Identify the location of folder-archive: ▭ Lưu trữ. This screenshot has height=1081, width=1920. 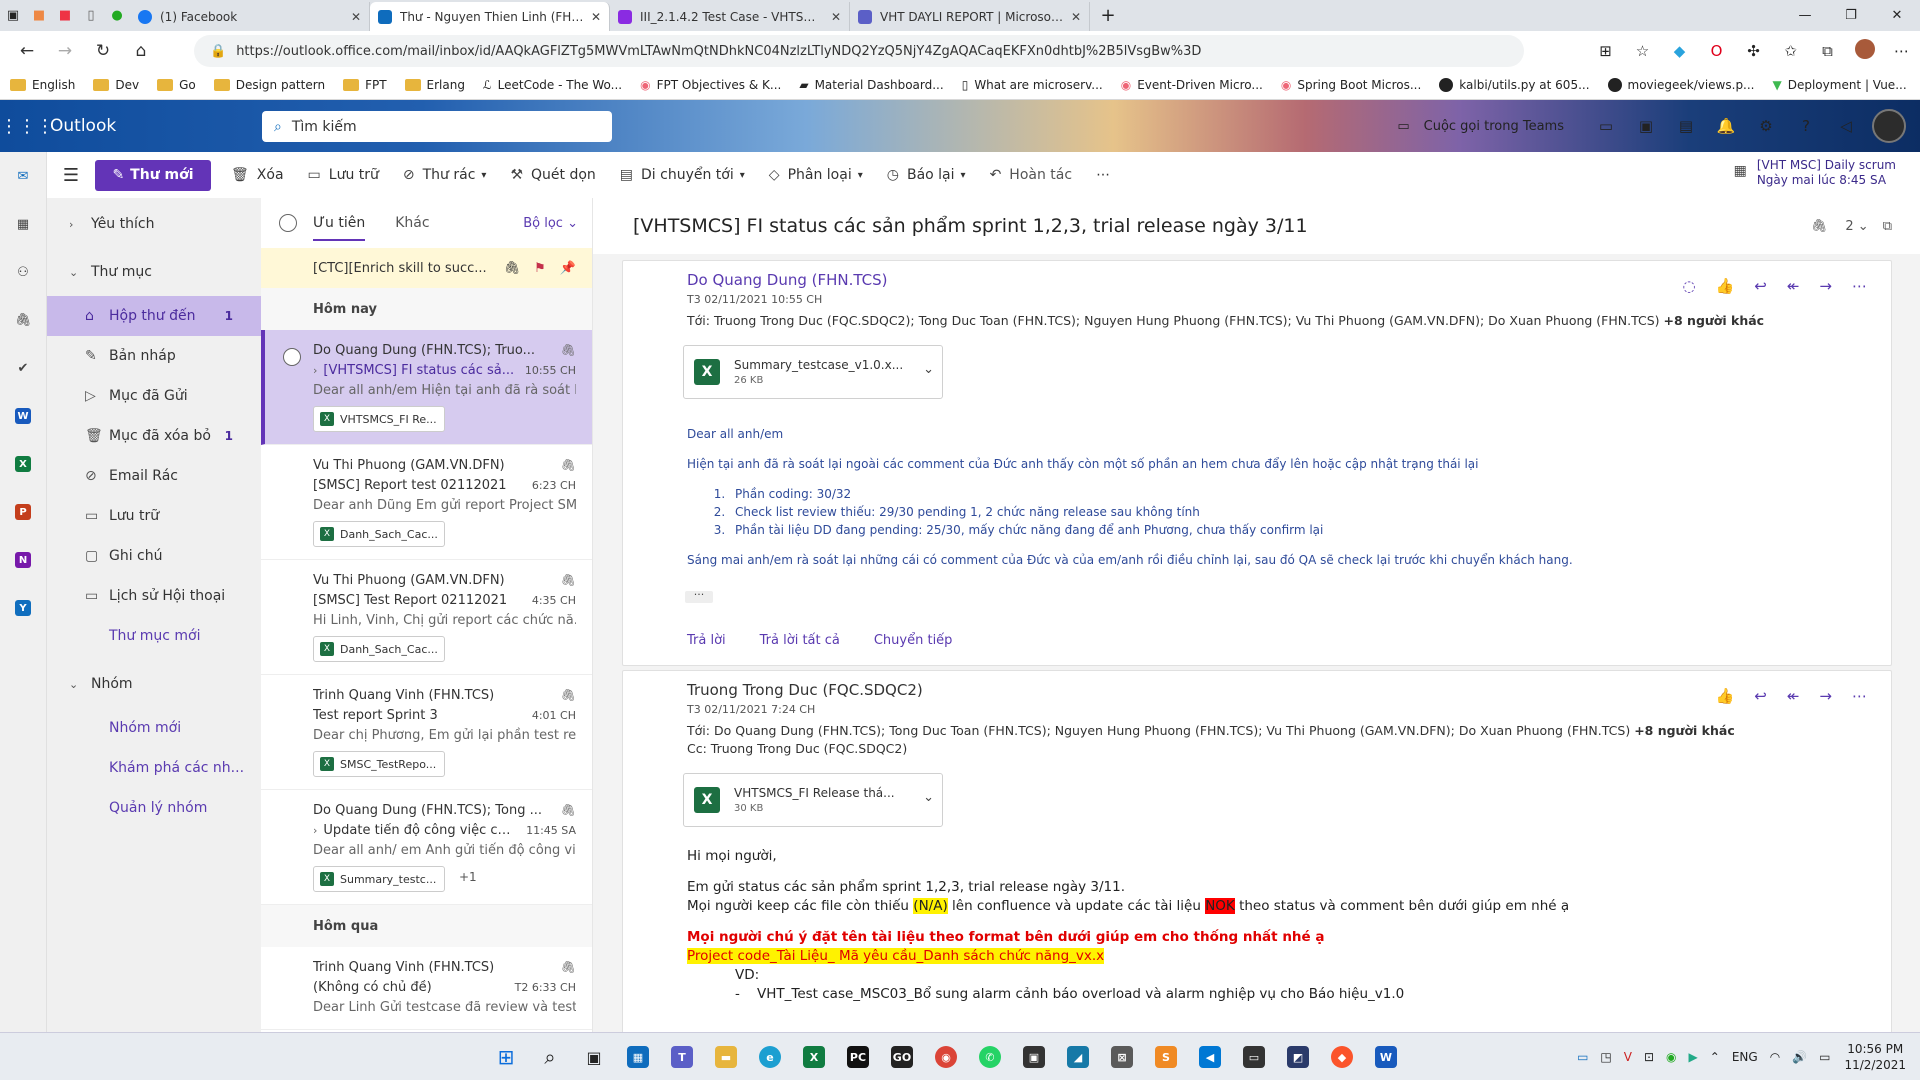
(154, 516).